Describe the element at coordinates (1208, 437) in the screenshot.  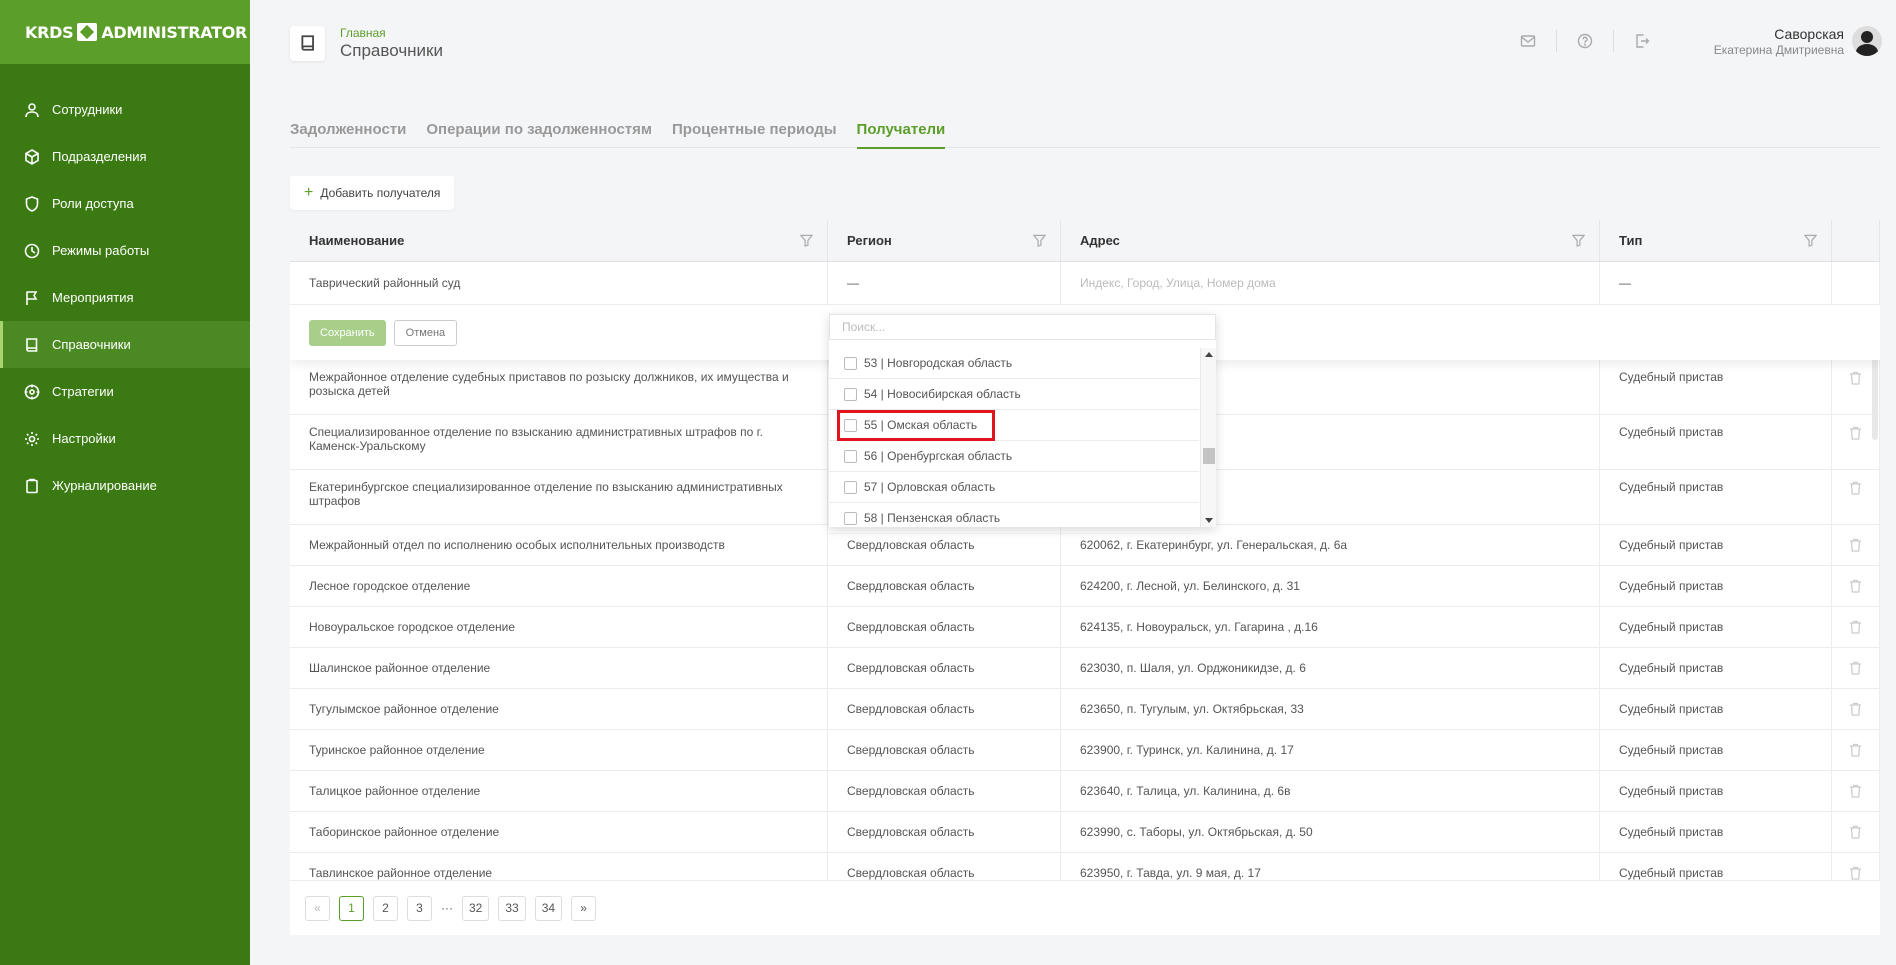
I see `dropdown-scrollbar` at that location.